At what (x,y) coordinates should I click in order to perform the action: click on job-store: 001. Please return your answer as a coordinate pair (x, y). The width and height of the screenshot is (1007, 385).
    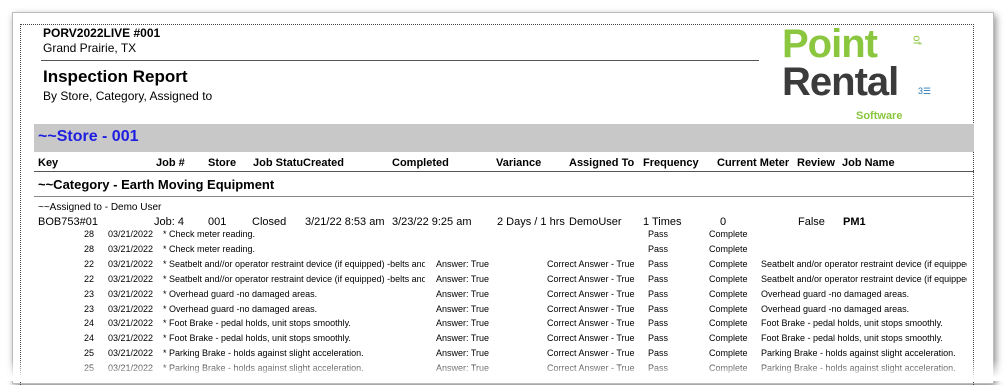
    Looking at the image, I should click on (217, 222).